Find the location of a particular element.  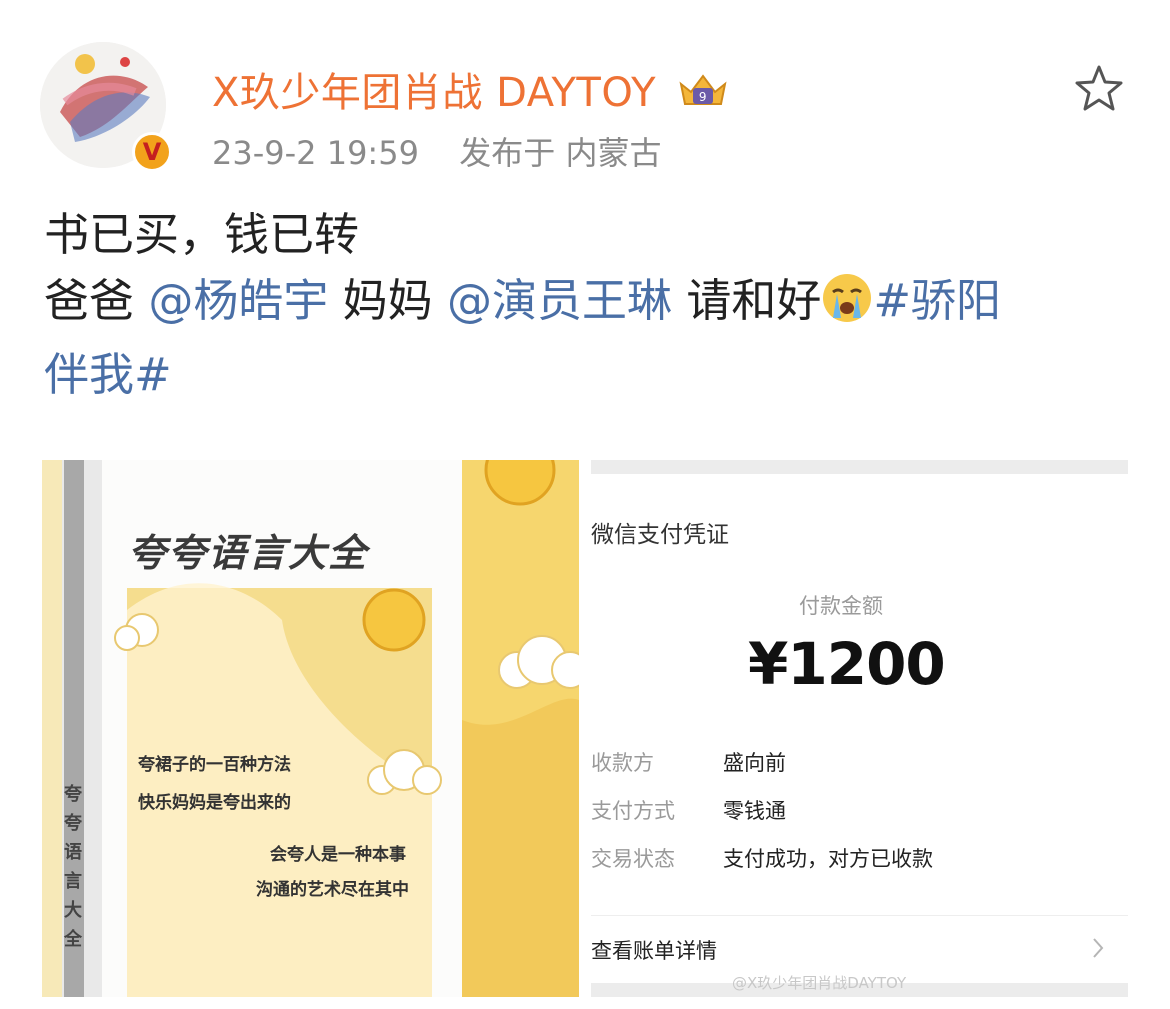

timestamp: 23-9-2 19:59 is located at coordinates (315, 153).